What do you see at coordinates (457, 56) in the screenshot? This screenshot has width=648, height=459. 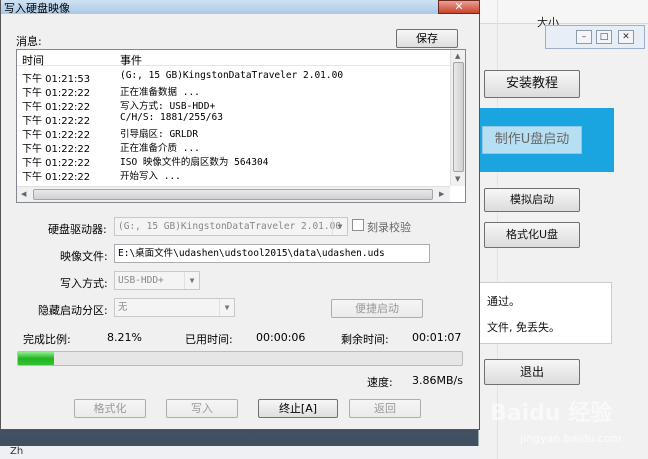 I see `scroll-up-icon: ▲` at bounding box center [457, 56].